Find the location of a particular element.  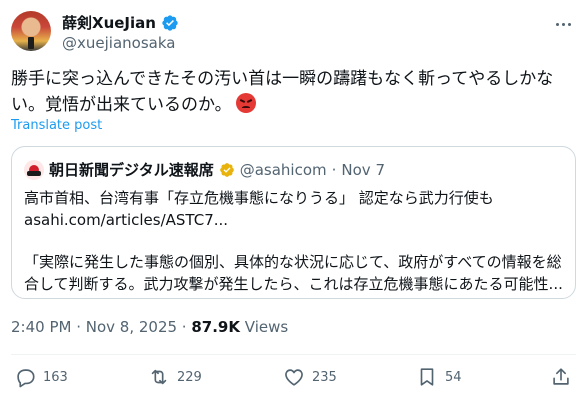

share-icon is located at coordinates (561, 376).